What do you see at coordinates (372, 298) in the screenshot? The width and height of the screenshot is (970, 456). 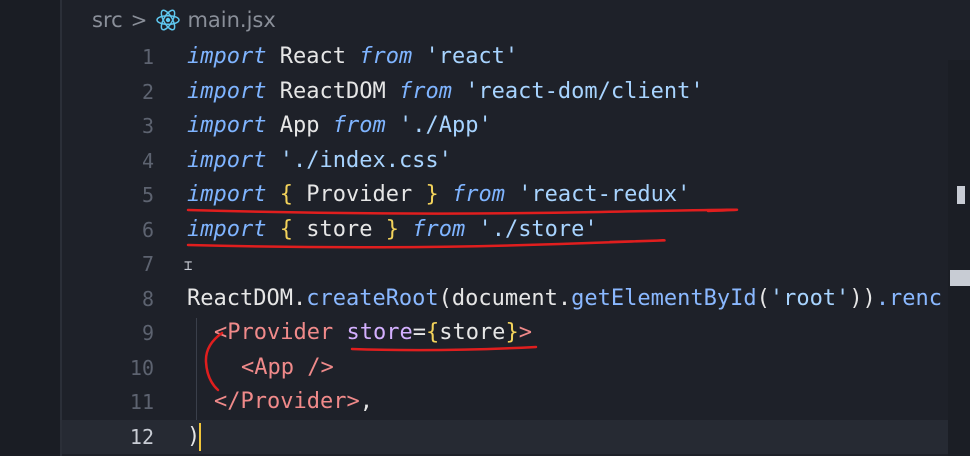 I see `method-name: createRoot` at bounding box center [372, 298].